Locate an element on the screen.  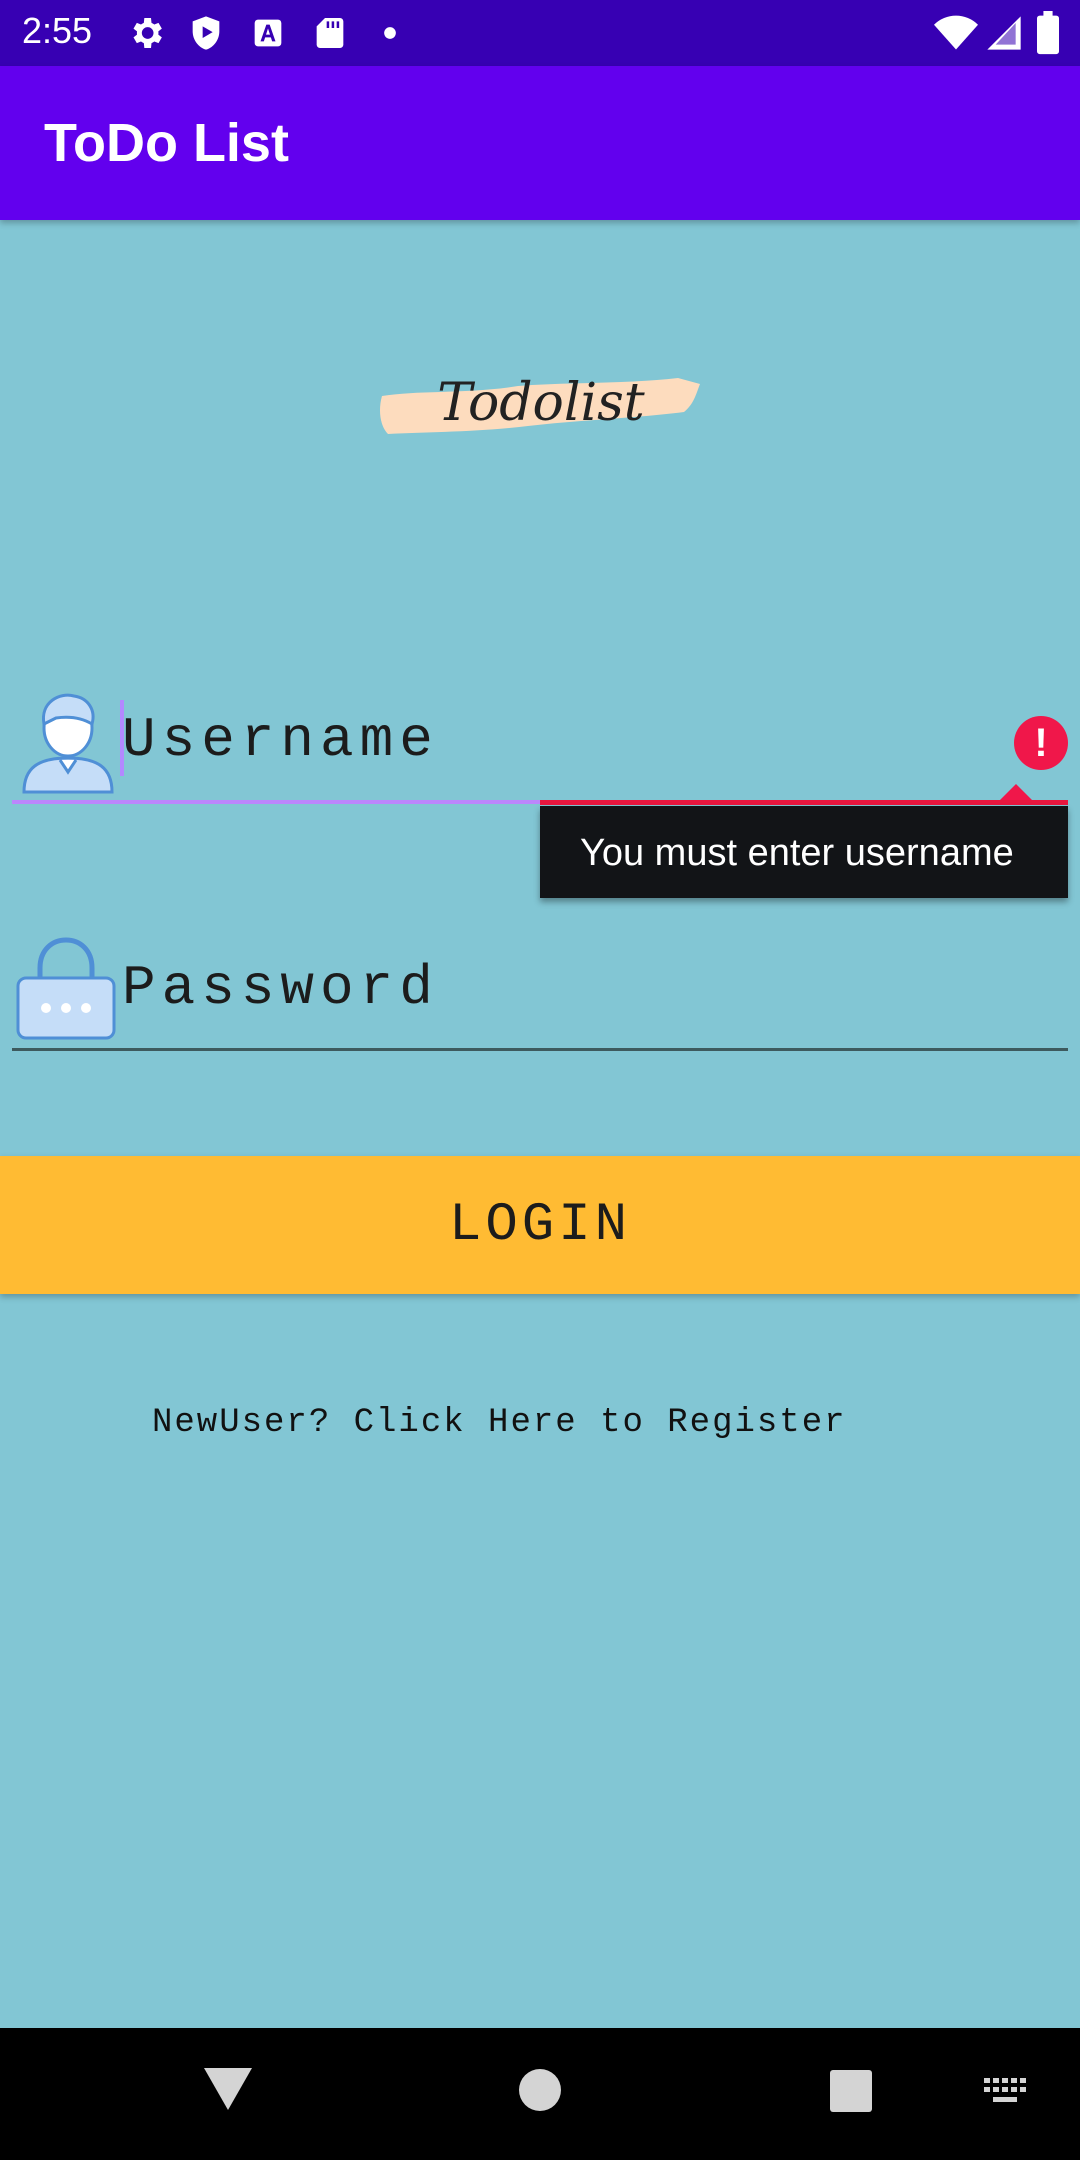
password-input: Password is located at coordinates (280, 988).